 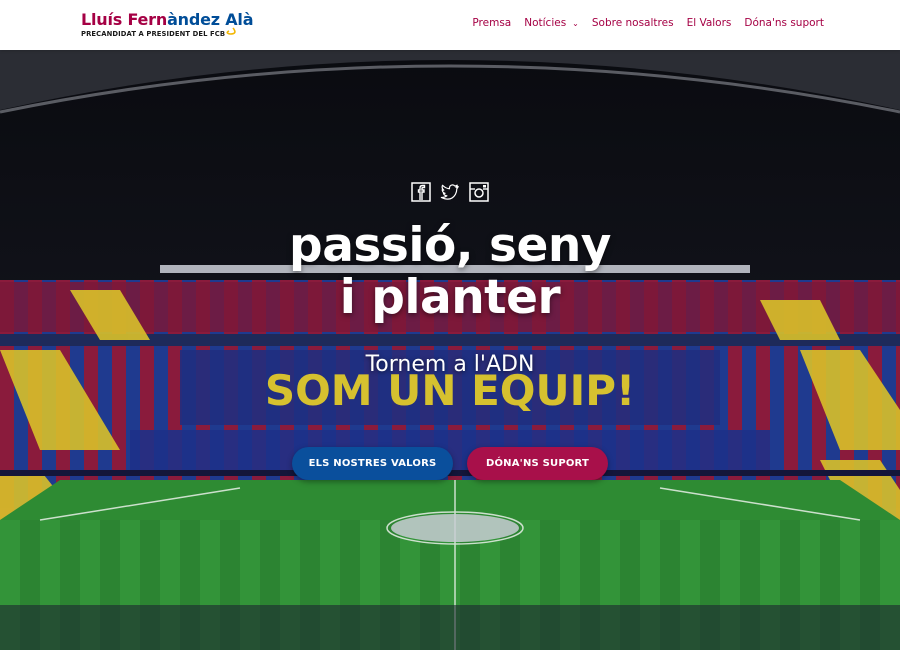 I want to click on nav-label: Notícies, so click(x=545, y=23).